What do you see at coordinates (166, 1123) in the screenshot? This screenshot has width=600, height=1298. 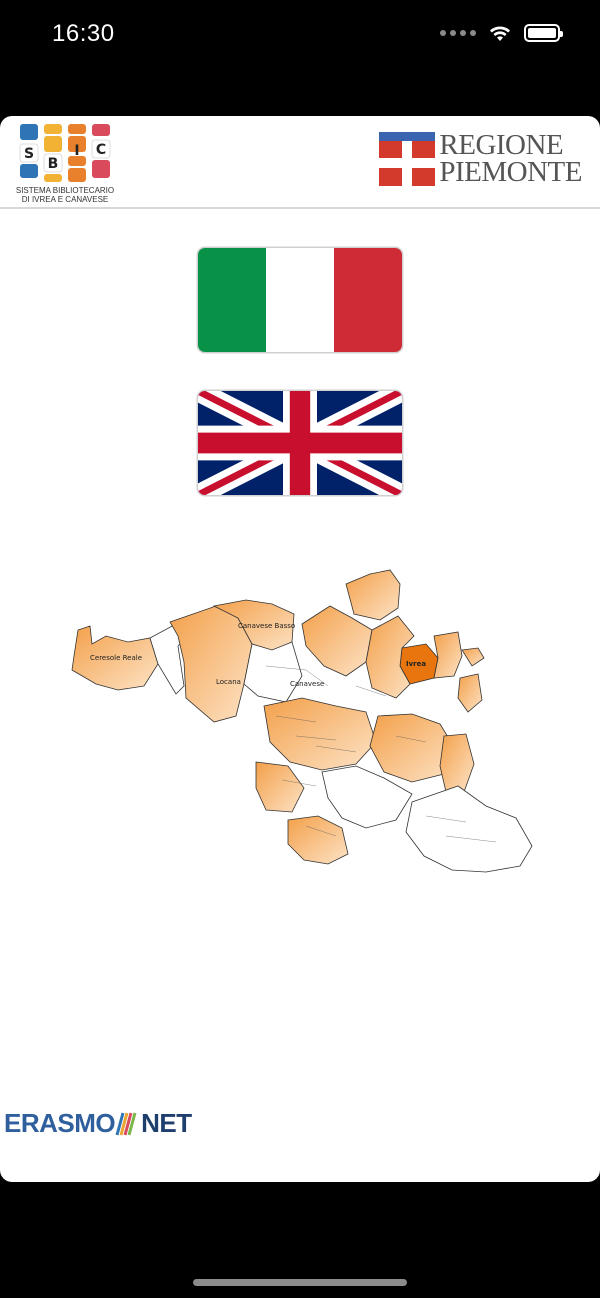 I see `erasmonet-brand-part2: NET` at bounding box center [166, 1123].